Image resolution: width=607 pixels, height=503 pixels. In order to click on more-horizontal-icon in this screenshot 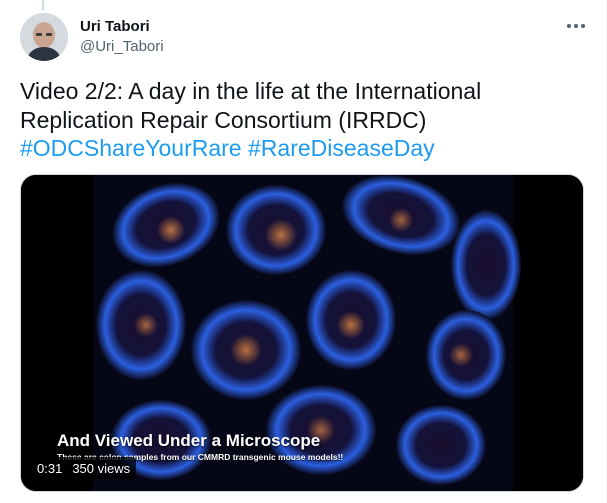, I will do `click(576, 26)`.